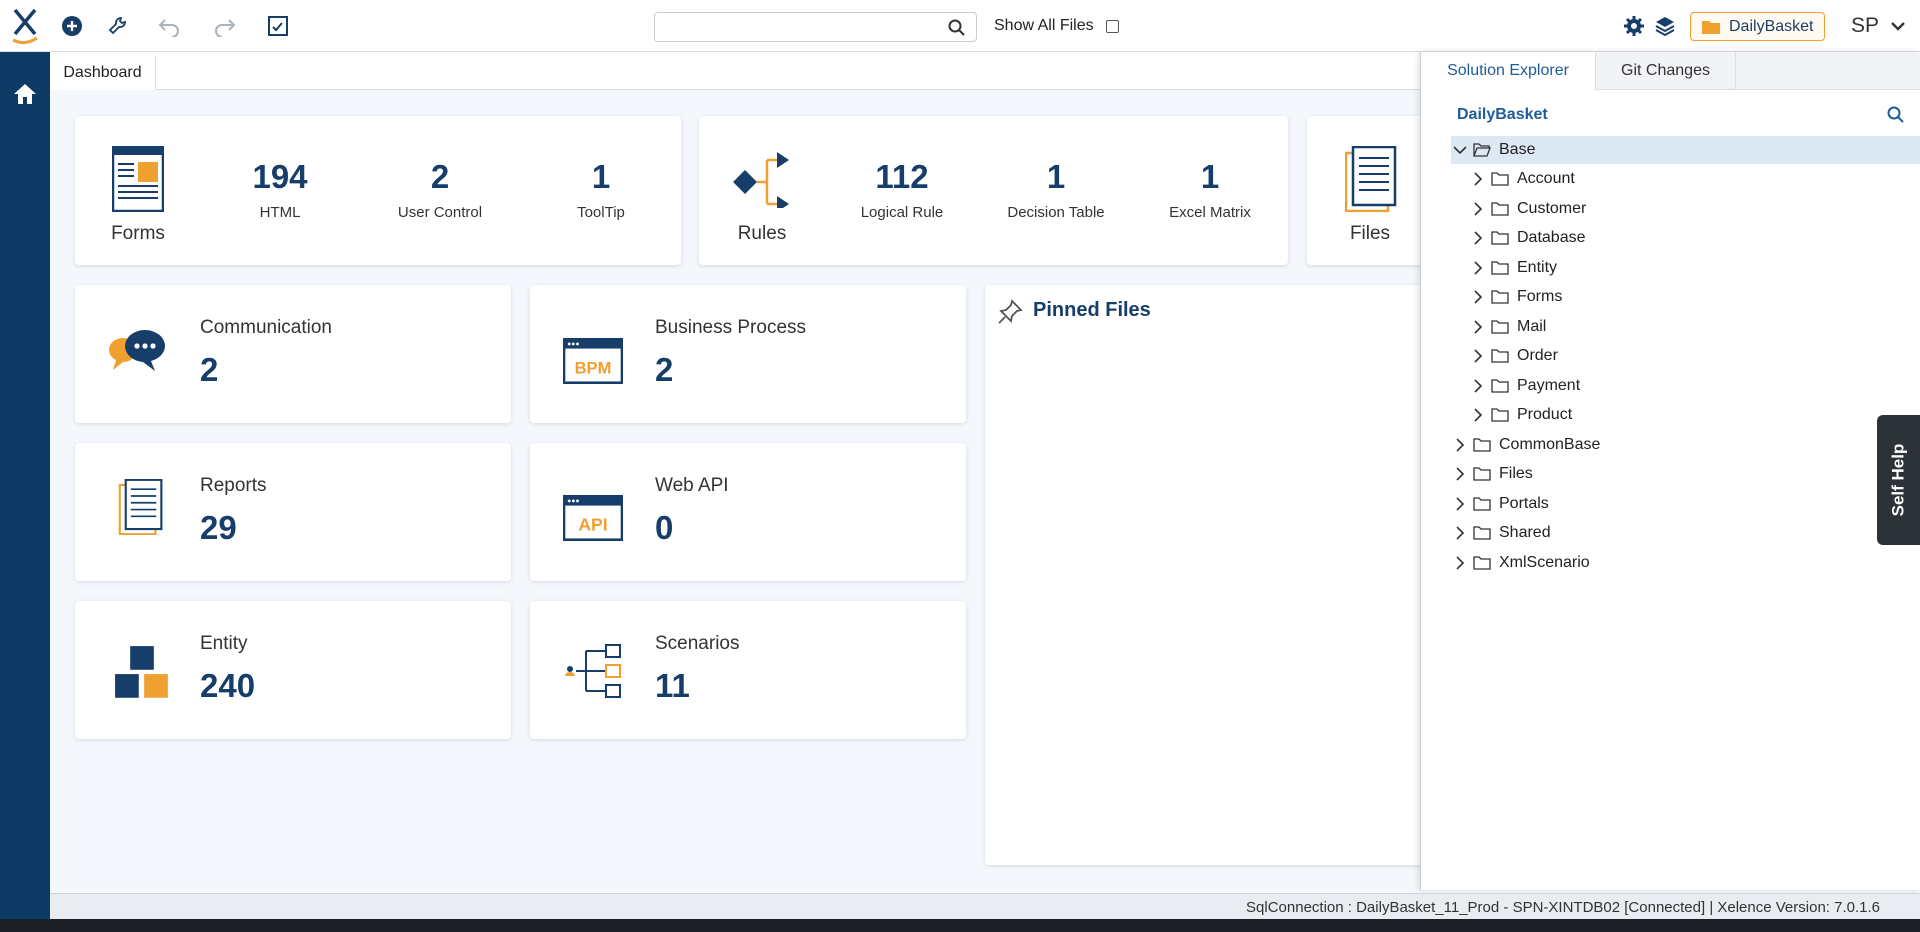 The height and width of the screenshot is (932, 1920). Describe the element at coordinates (1685, 150) in the screenshot. I see `tree-item-base: Base` at that location.